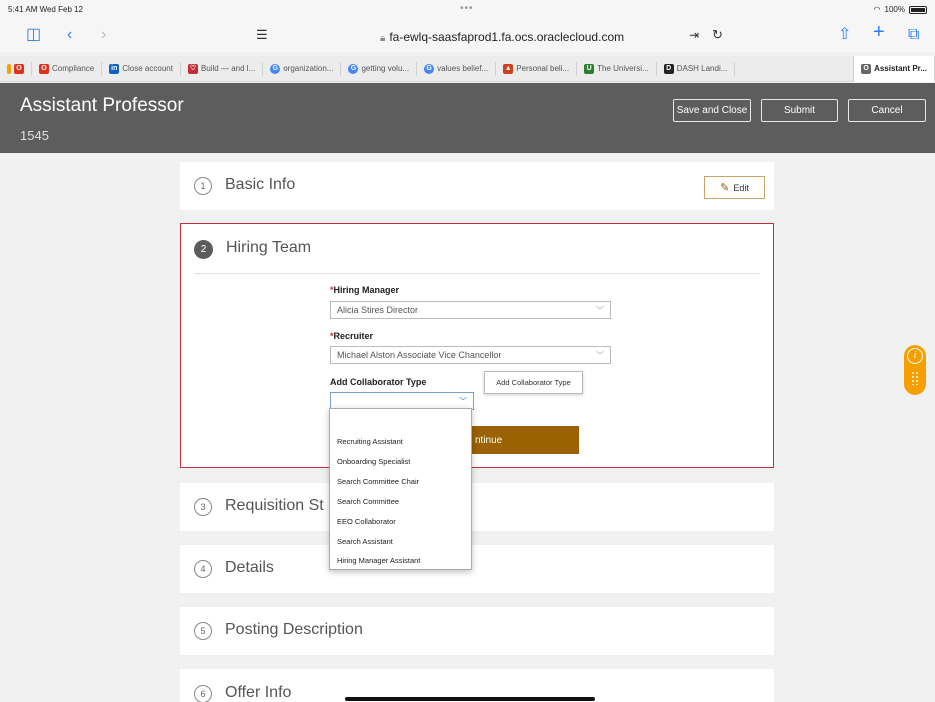  What do you see at coordinates (402, 441) in the screenshot?
I see `dropdown-option: Recruiting Assistant` at bounding box center [402, 441].